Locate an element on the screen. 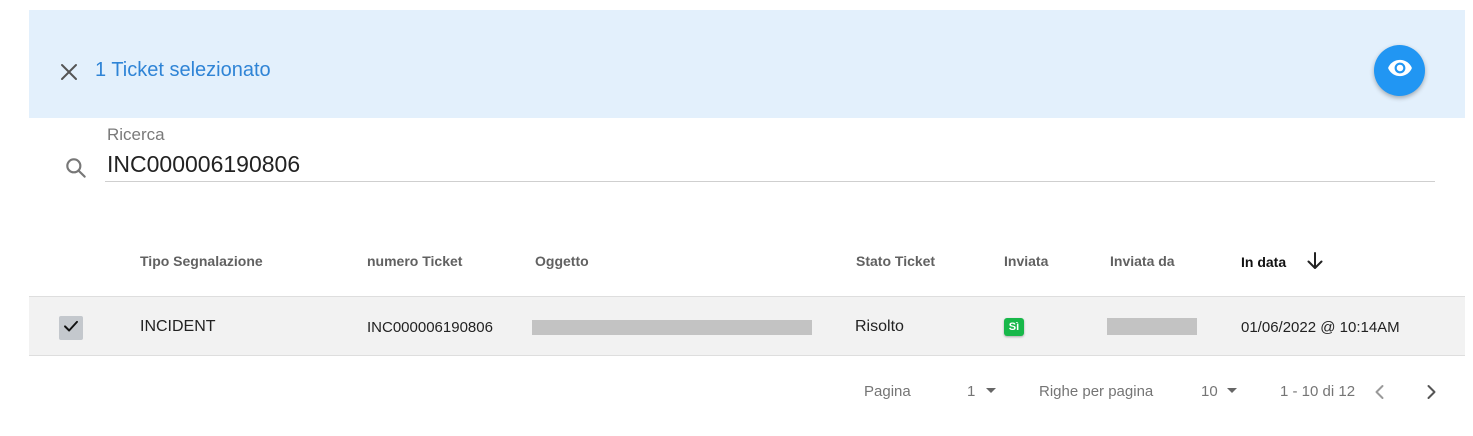 Image resolution: width=1473 pixels, height=436 pixels. close-icon is located at coordinates (69, 72).